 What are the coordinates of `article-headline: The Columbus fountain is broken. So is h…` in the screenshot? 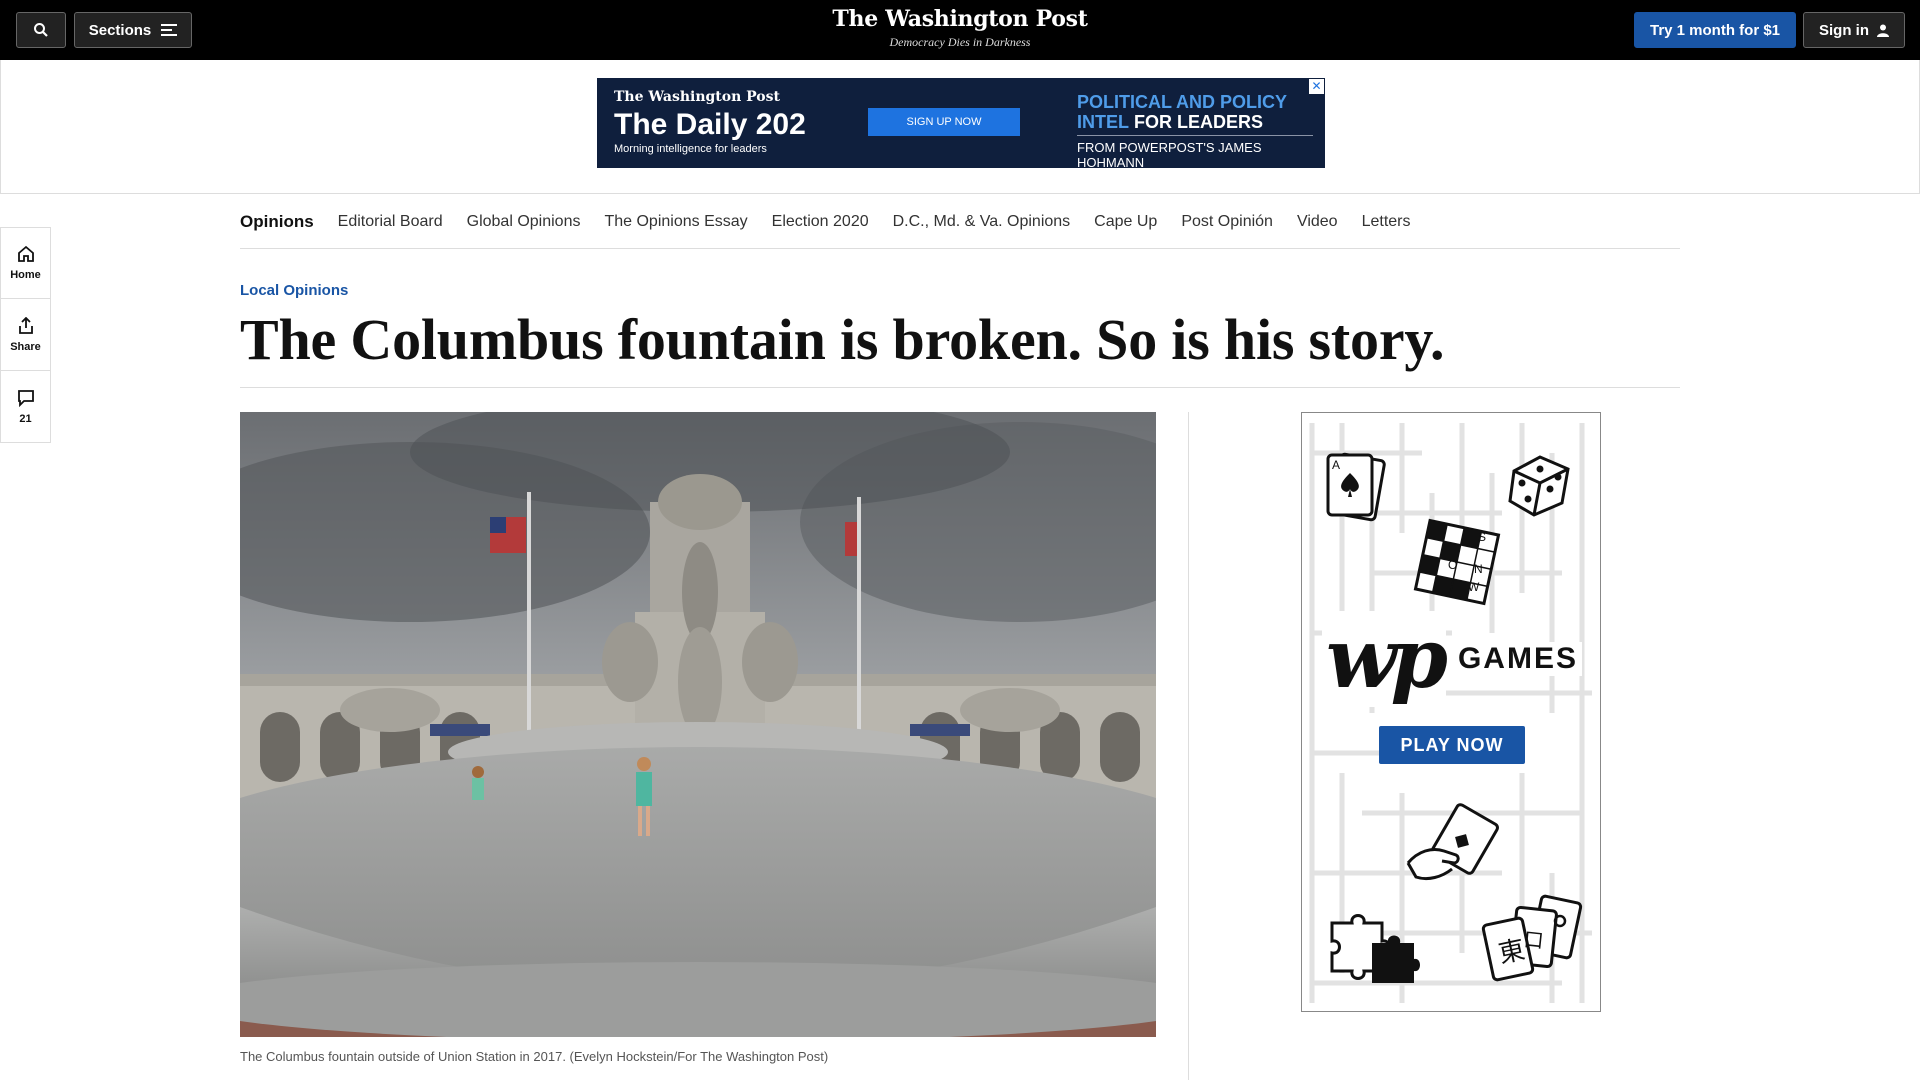 It's located at (842, 339).